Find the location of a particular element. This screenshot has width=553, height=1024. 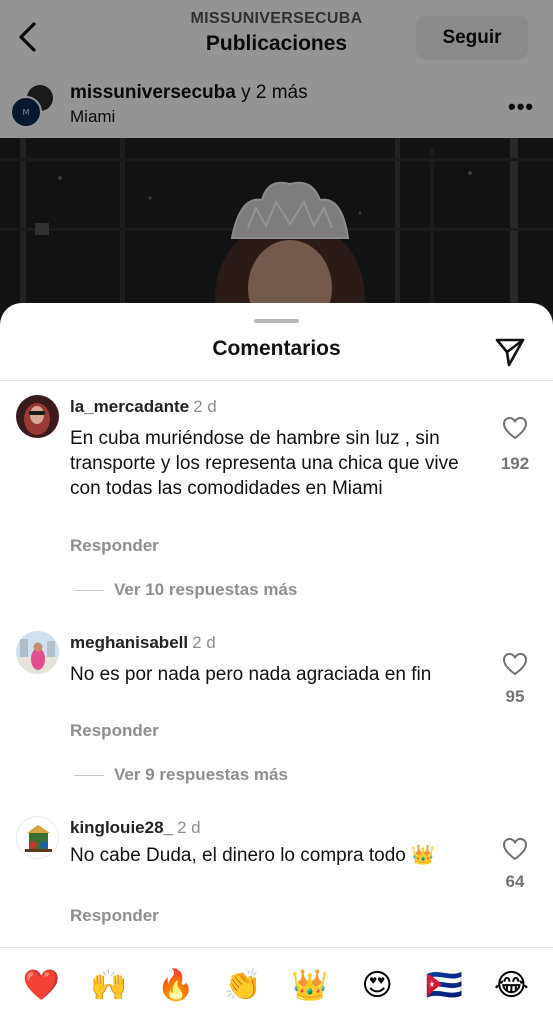

footer-divider is located at coordinates (276, 947).